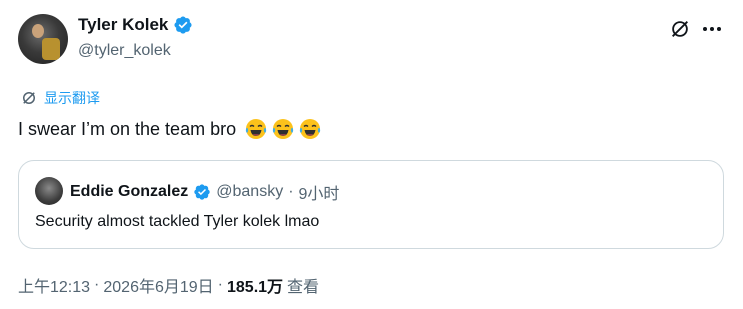 This screenshot has height=309, width=743. I want to click on show-translation-link: 显示翻译, so click(60, 98).